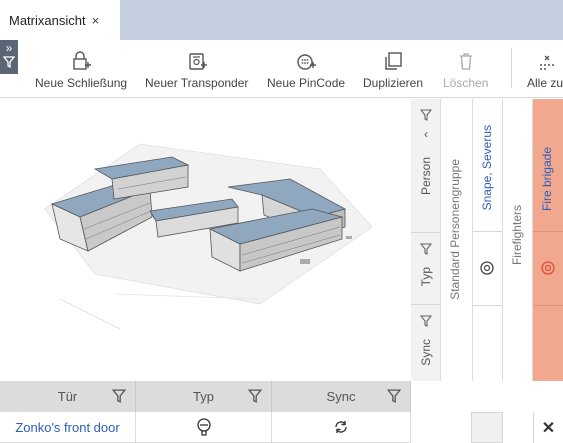  What do you see at coordinates (455, 229) in the screenshot?
I see `standard-group-label: Standard Personengruppe` at bounding box center [455, 229].